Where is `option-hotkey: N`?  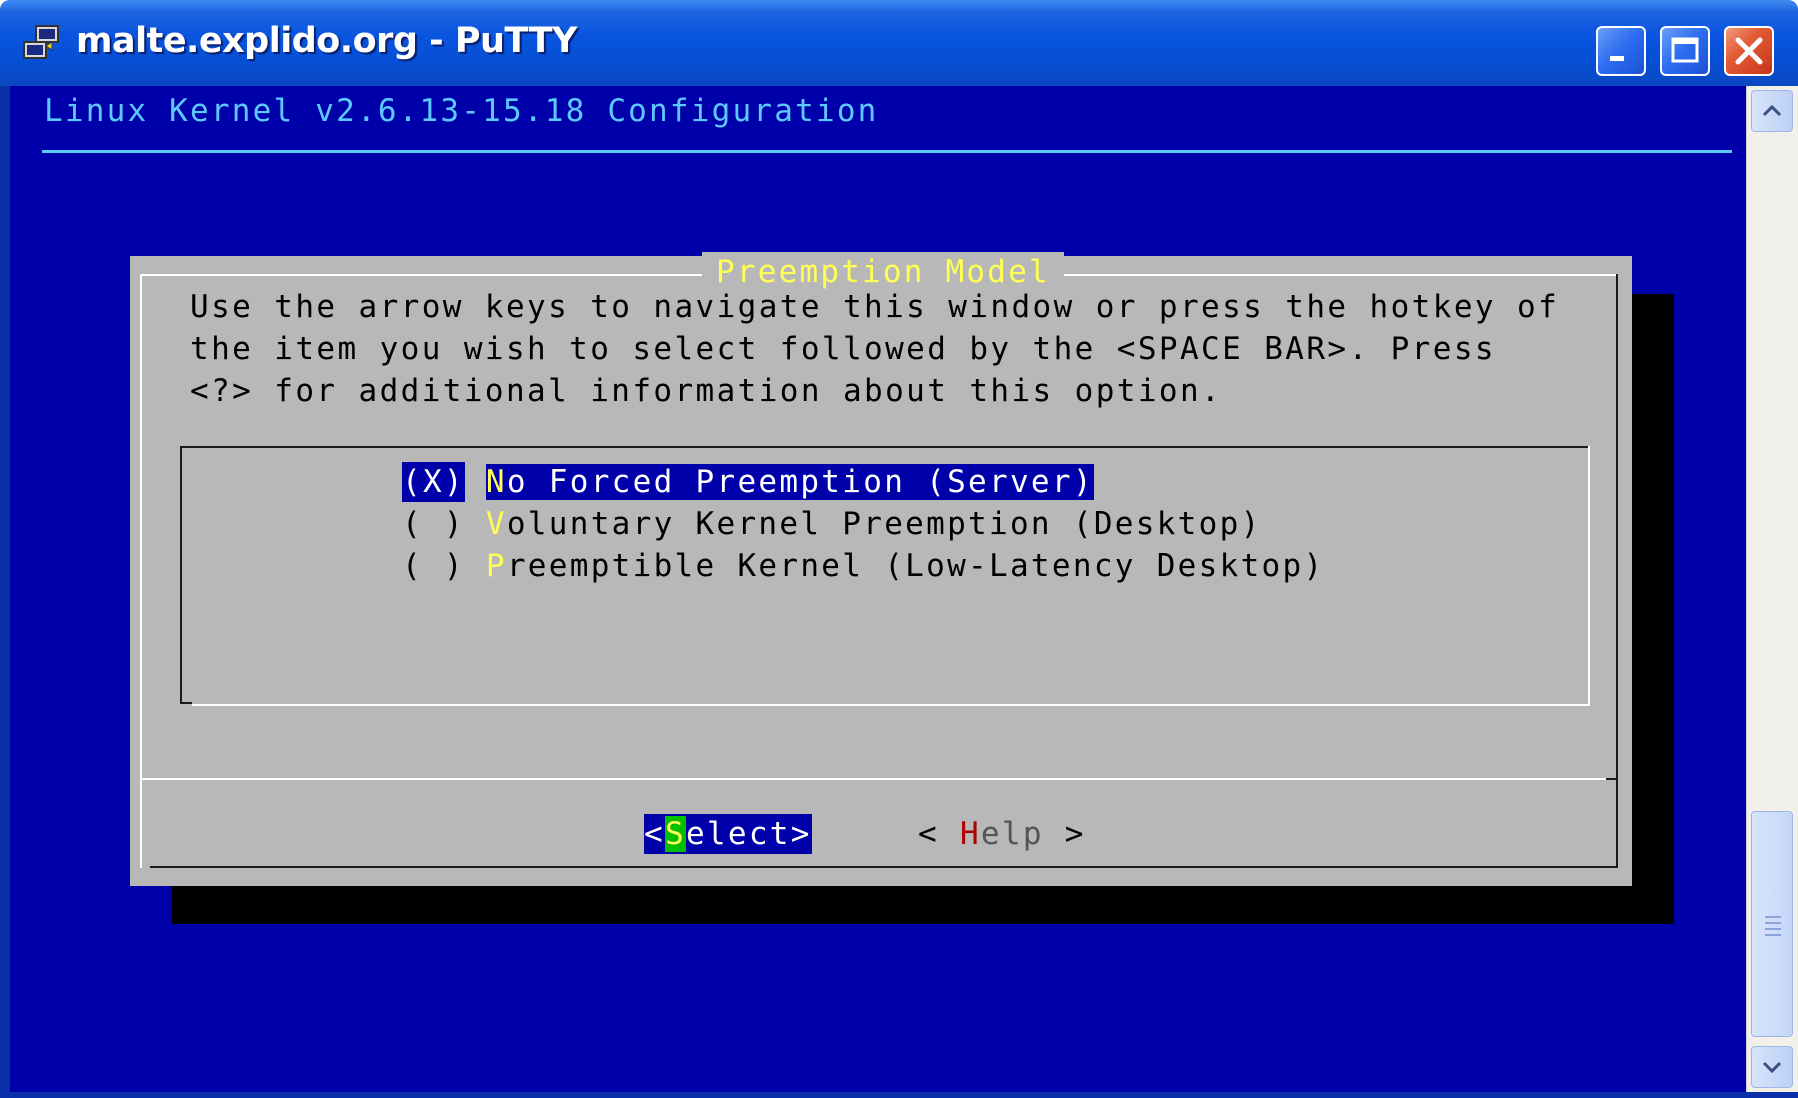 option-hotkey: N is located at coordinates (496, 482).